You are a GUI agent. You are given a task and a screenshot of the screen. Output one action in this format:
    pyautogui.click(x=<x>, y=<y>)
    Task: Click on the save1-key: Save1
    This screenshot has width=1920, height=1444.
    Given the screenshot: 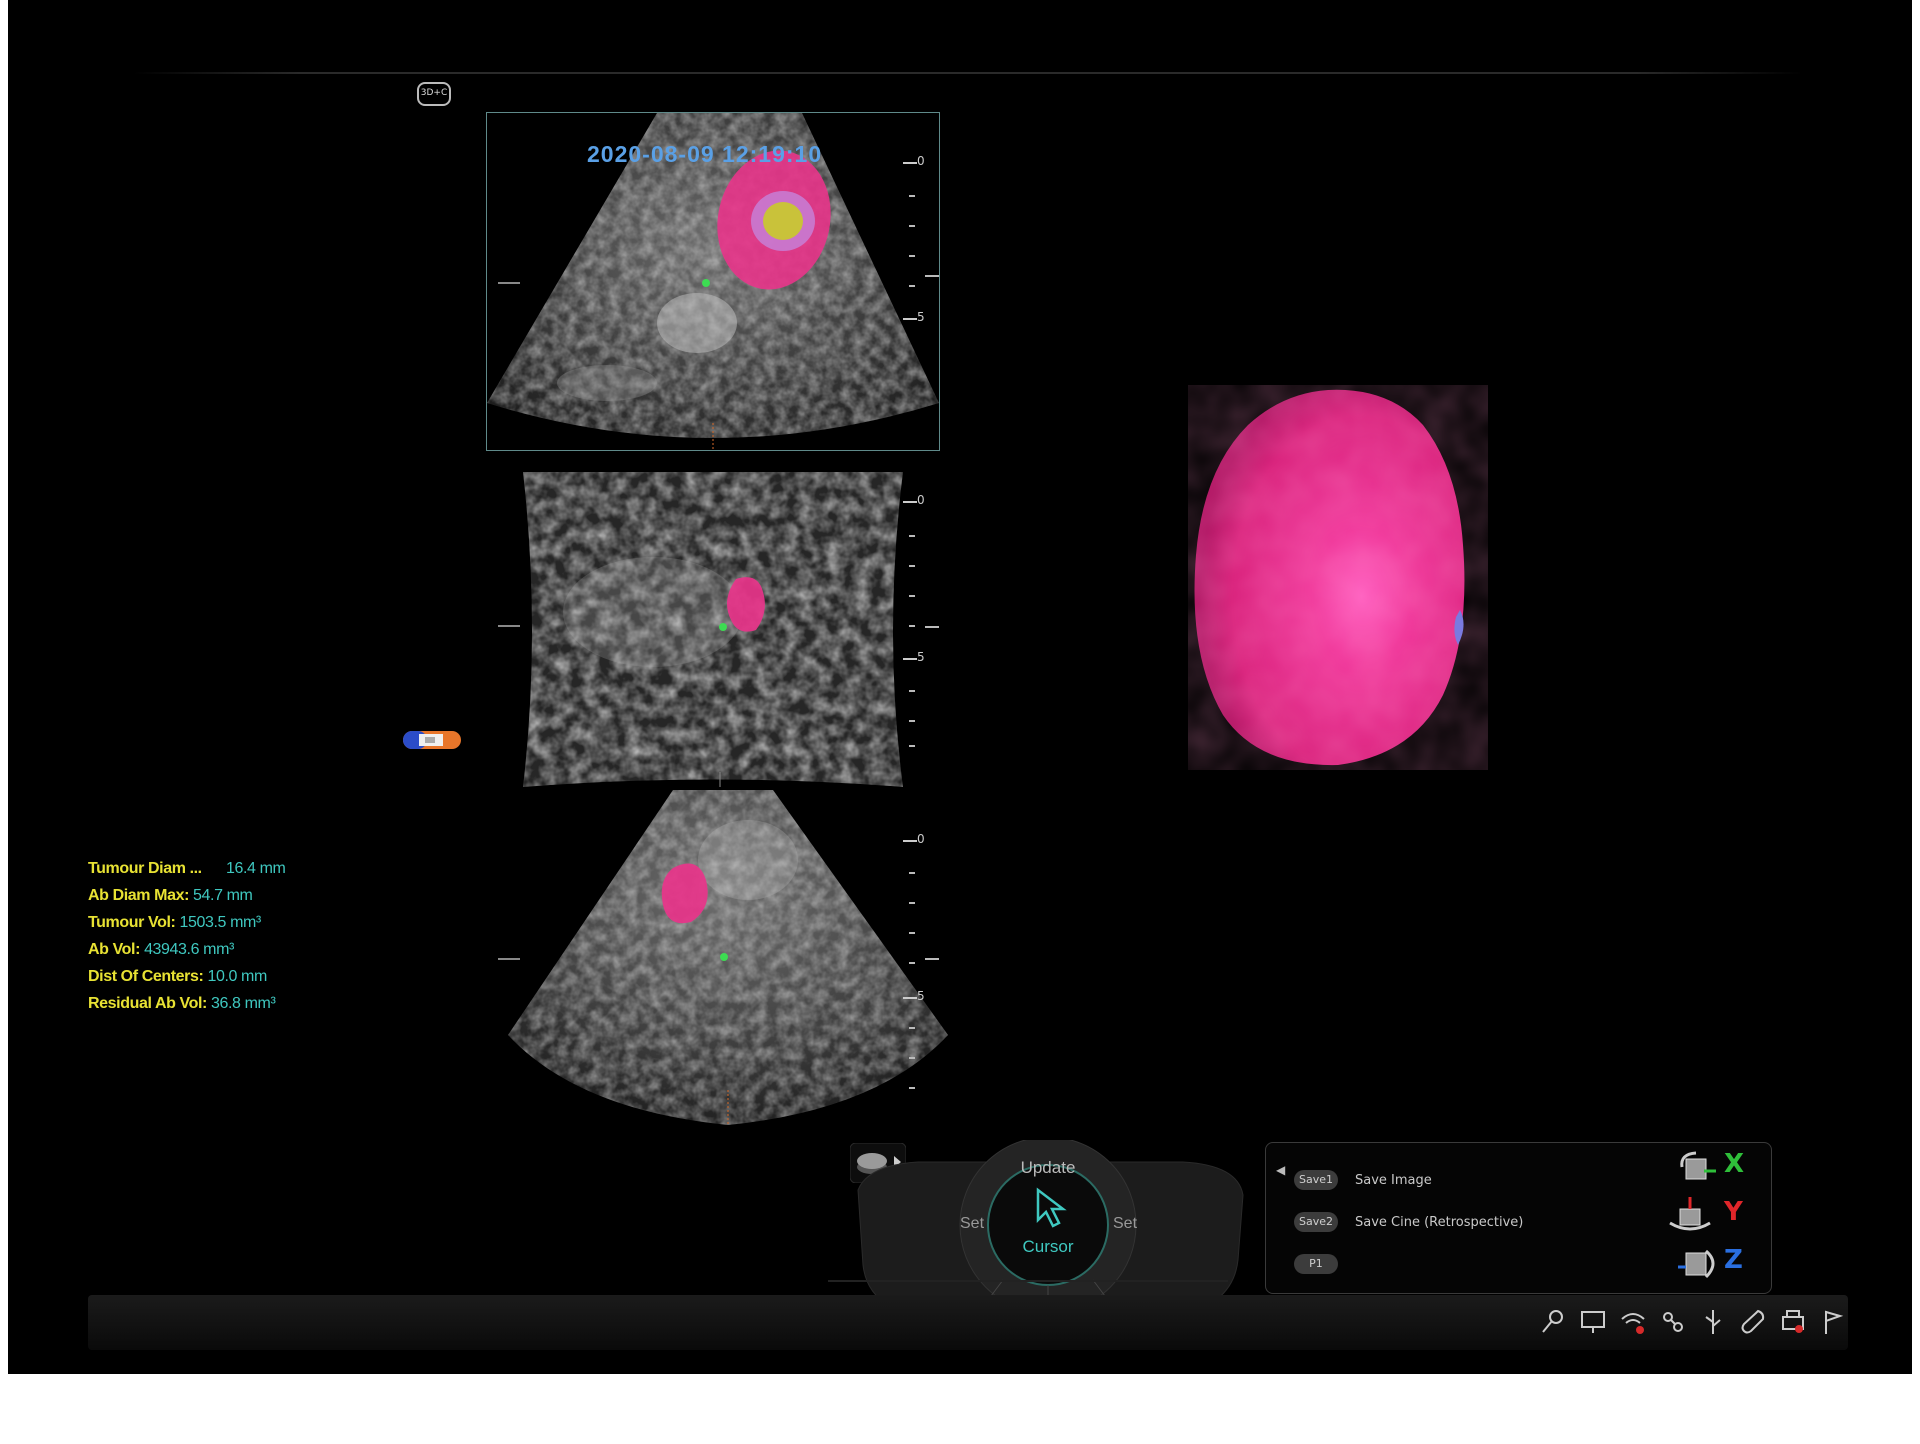 What is the action you would take?
    pyautogui.click(x=1316, y=1180)
    